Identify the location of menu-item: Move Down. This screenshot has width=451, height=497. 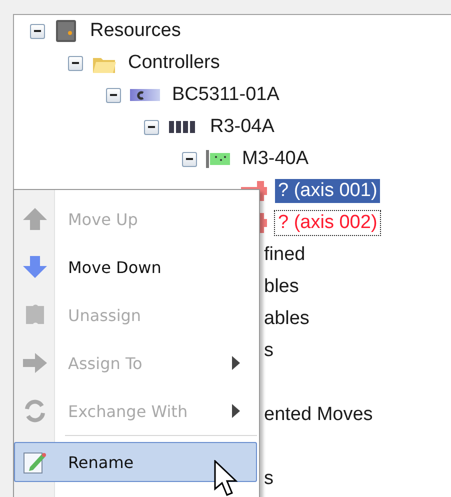
(135, 267).